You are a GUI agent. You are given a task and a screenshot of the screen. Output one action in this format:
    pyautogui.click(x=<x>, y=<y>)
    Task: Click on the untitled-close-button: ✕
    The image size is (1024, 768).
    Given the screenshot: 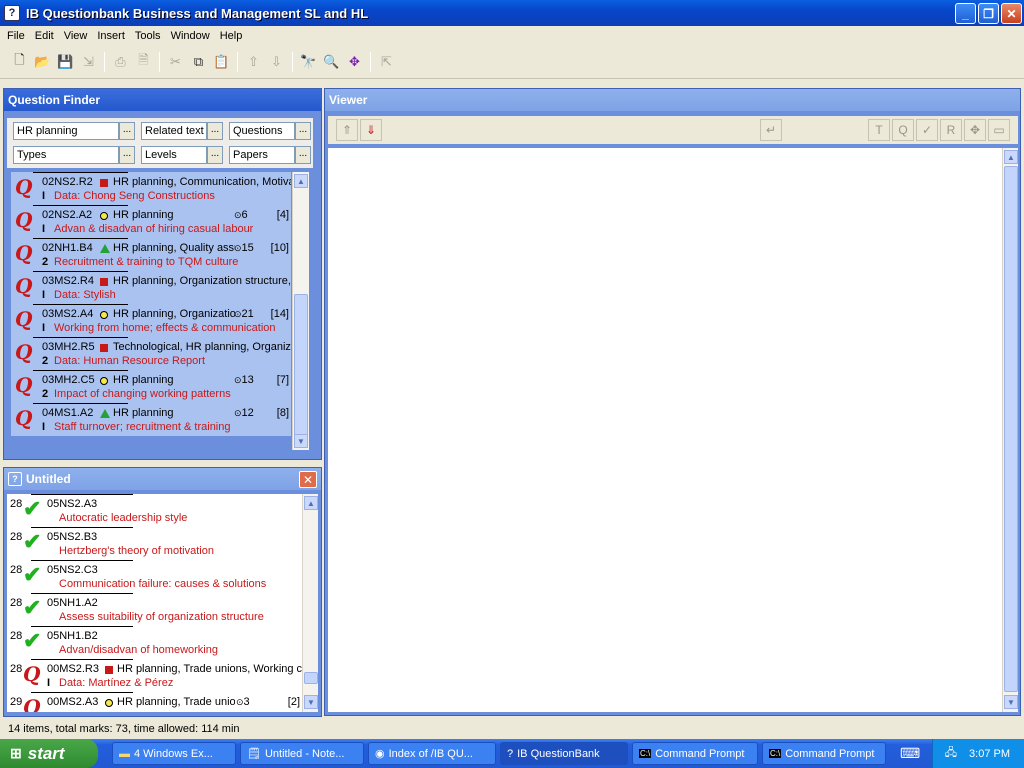 What is the action you would take?
    pyautogui.click(x=308, y=479)
    